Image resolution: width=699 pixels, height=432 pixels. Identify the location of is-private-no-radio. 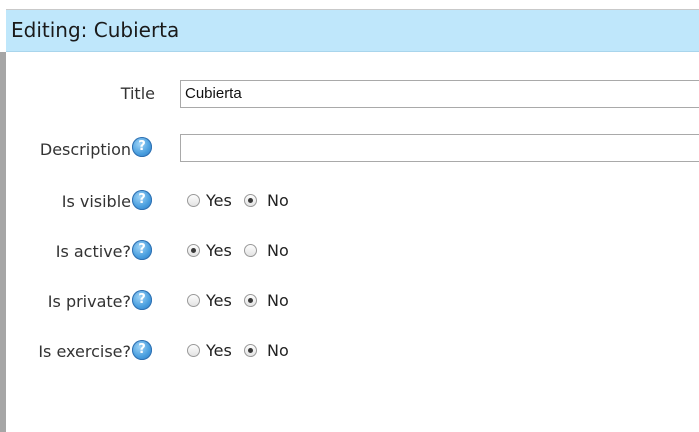
(250, 300).